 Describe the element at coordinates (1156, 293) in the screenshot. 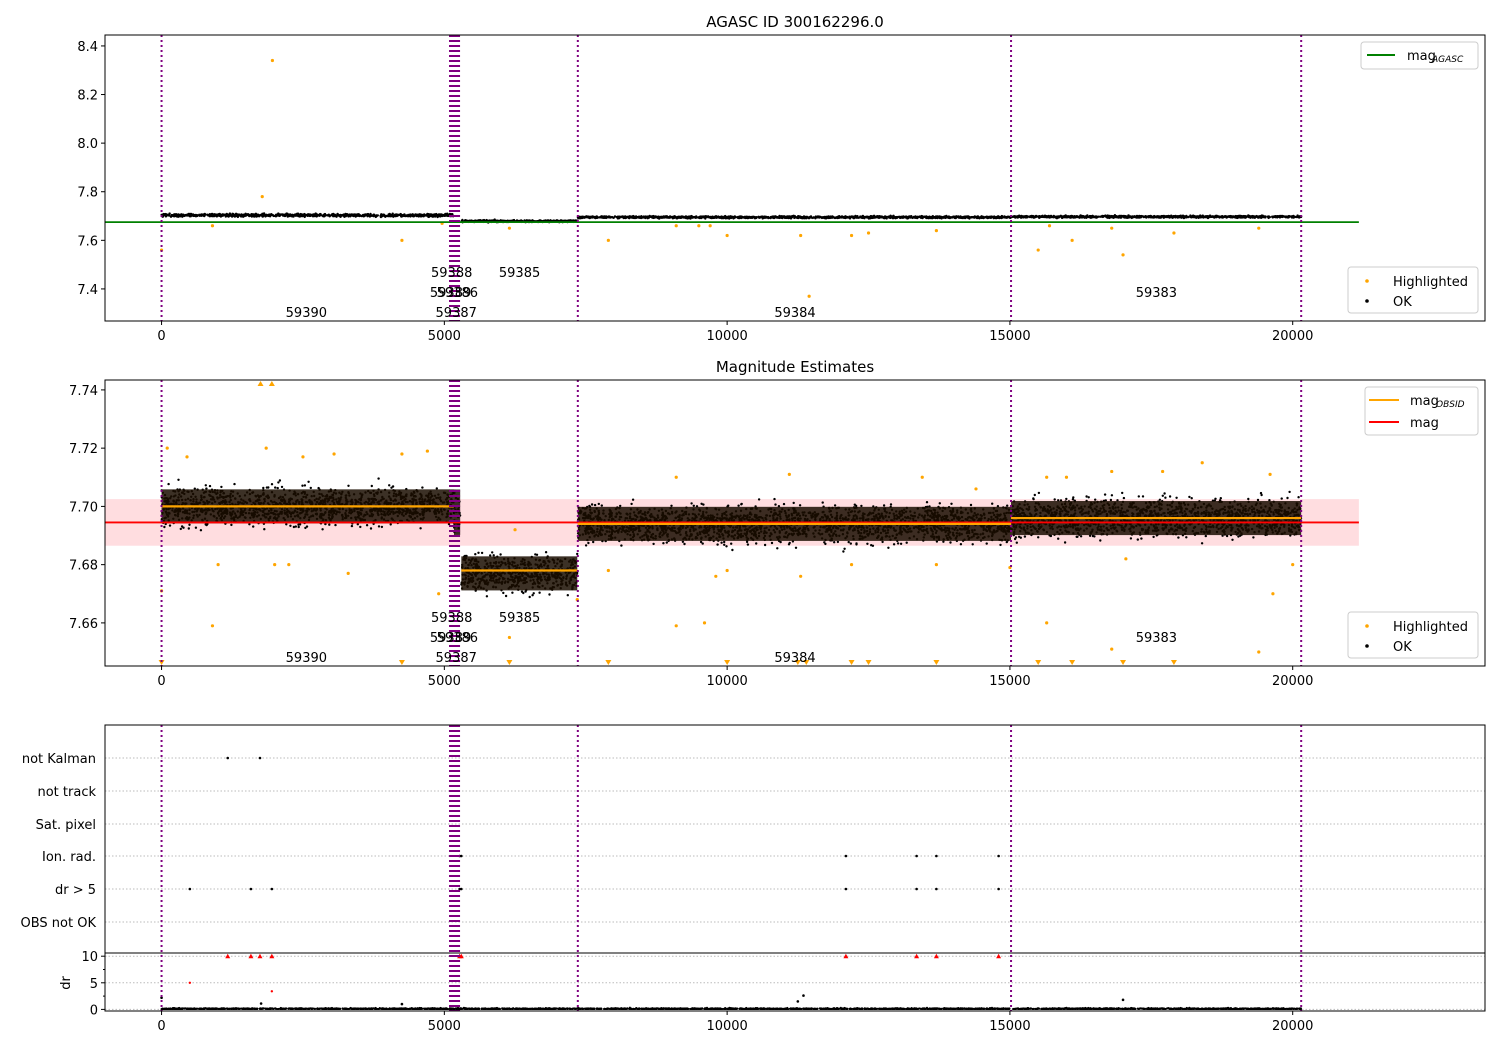

I see `obsid-label: 59383` at that location.